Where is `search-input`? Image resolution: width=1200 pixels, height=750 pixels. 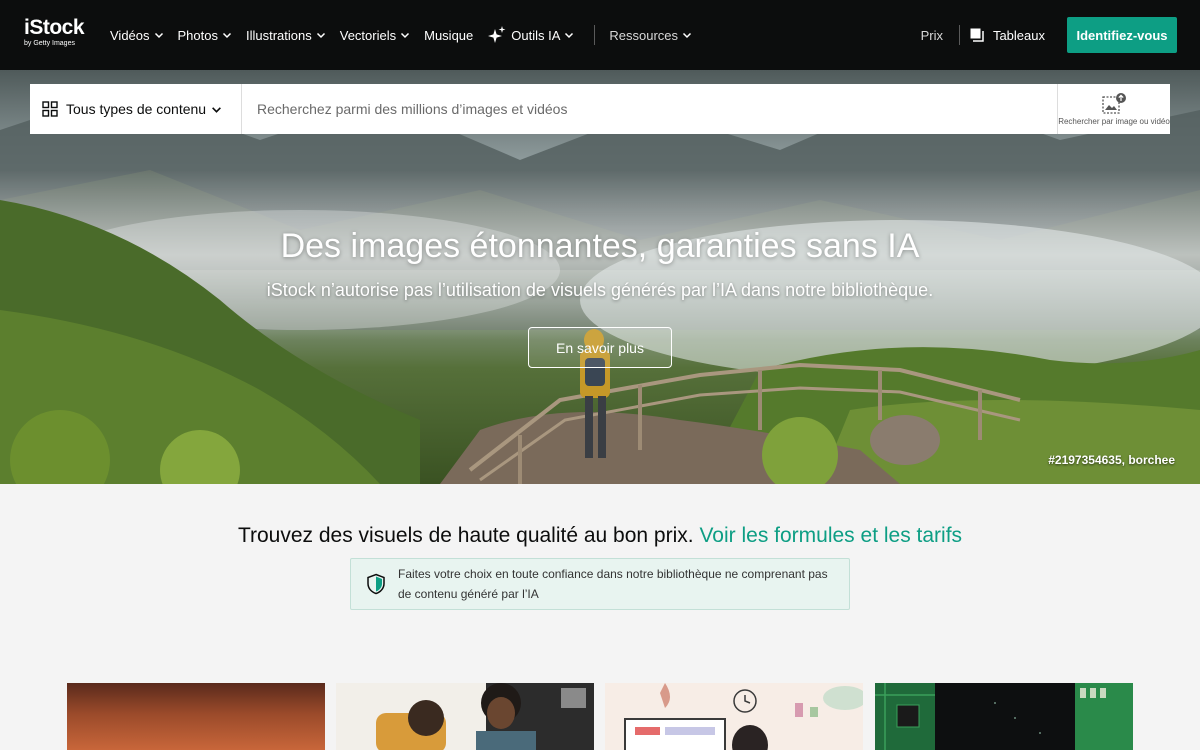 search-input is located at coordinates (649, 109).